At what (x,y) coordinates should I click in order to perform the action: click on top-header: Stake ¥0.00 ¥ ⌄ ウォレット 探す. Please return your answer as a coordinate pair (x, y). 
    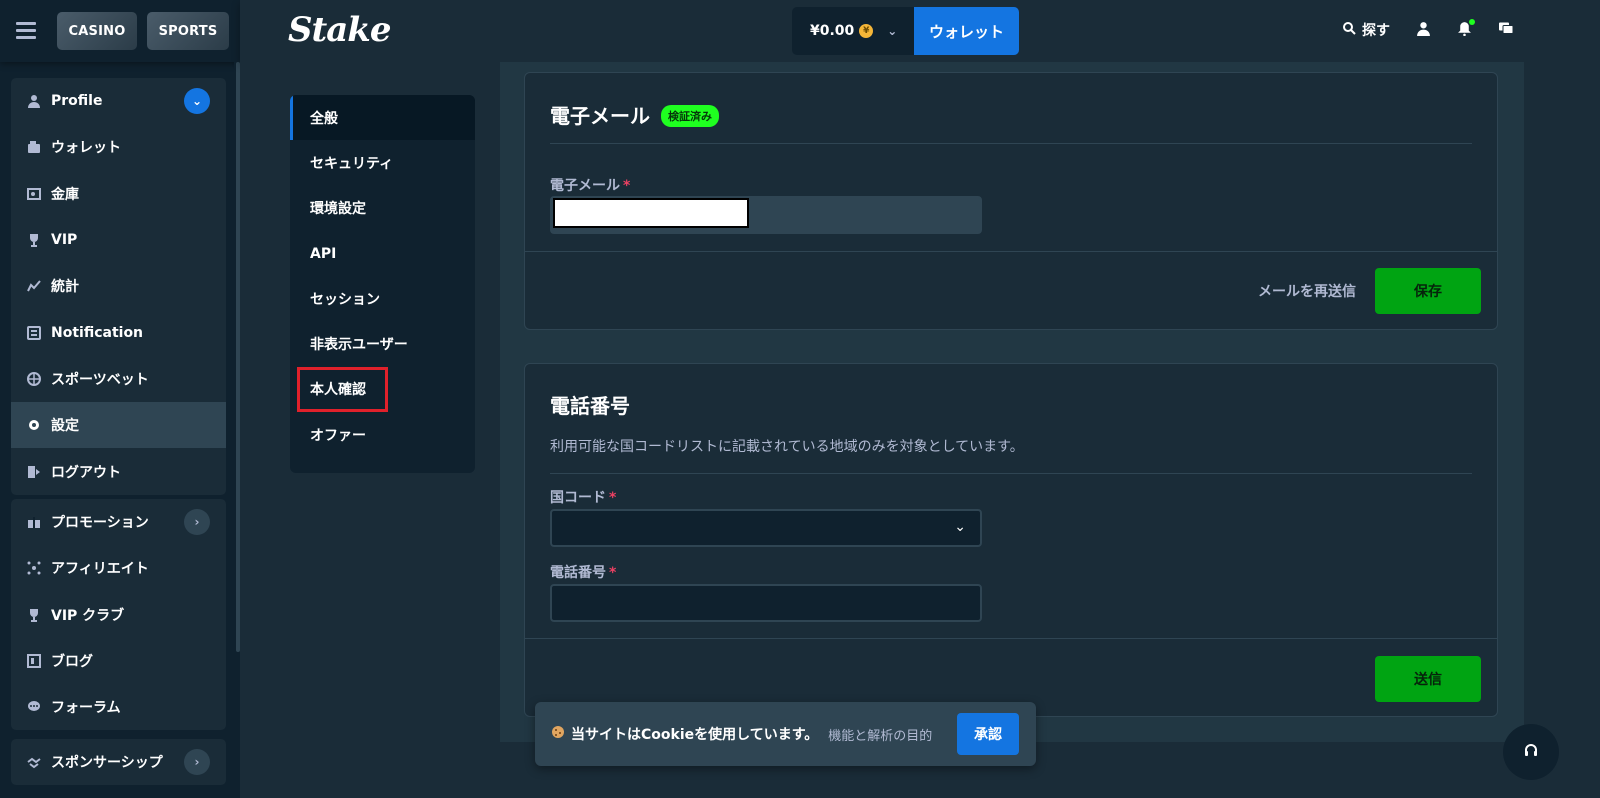
    Looking at the image, I should click on (920, 31).